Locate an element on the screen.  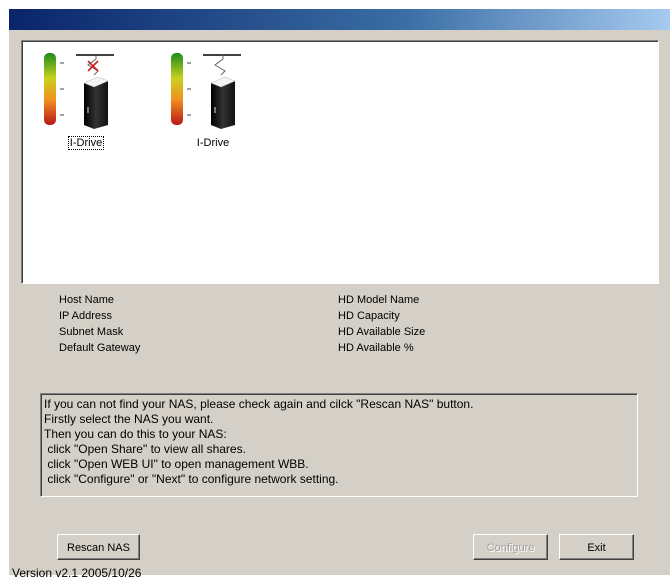
host-name-label: Host Name is located at coordinates (87, 300).